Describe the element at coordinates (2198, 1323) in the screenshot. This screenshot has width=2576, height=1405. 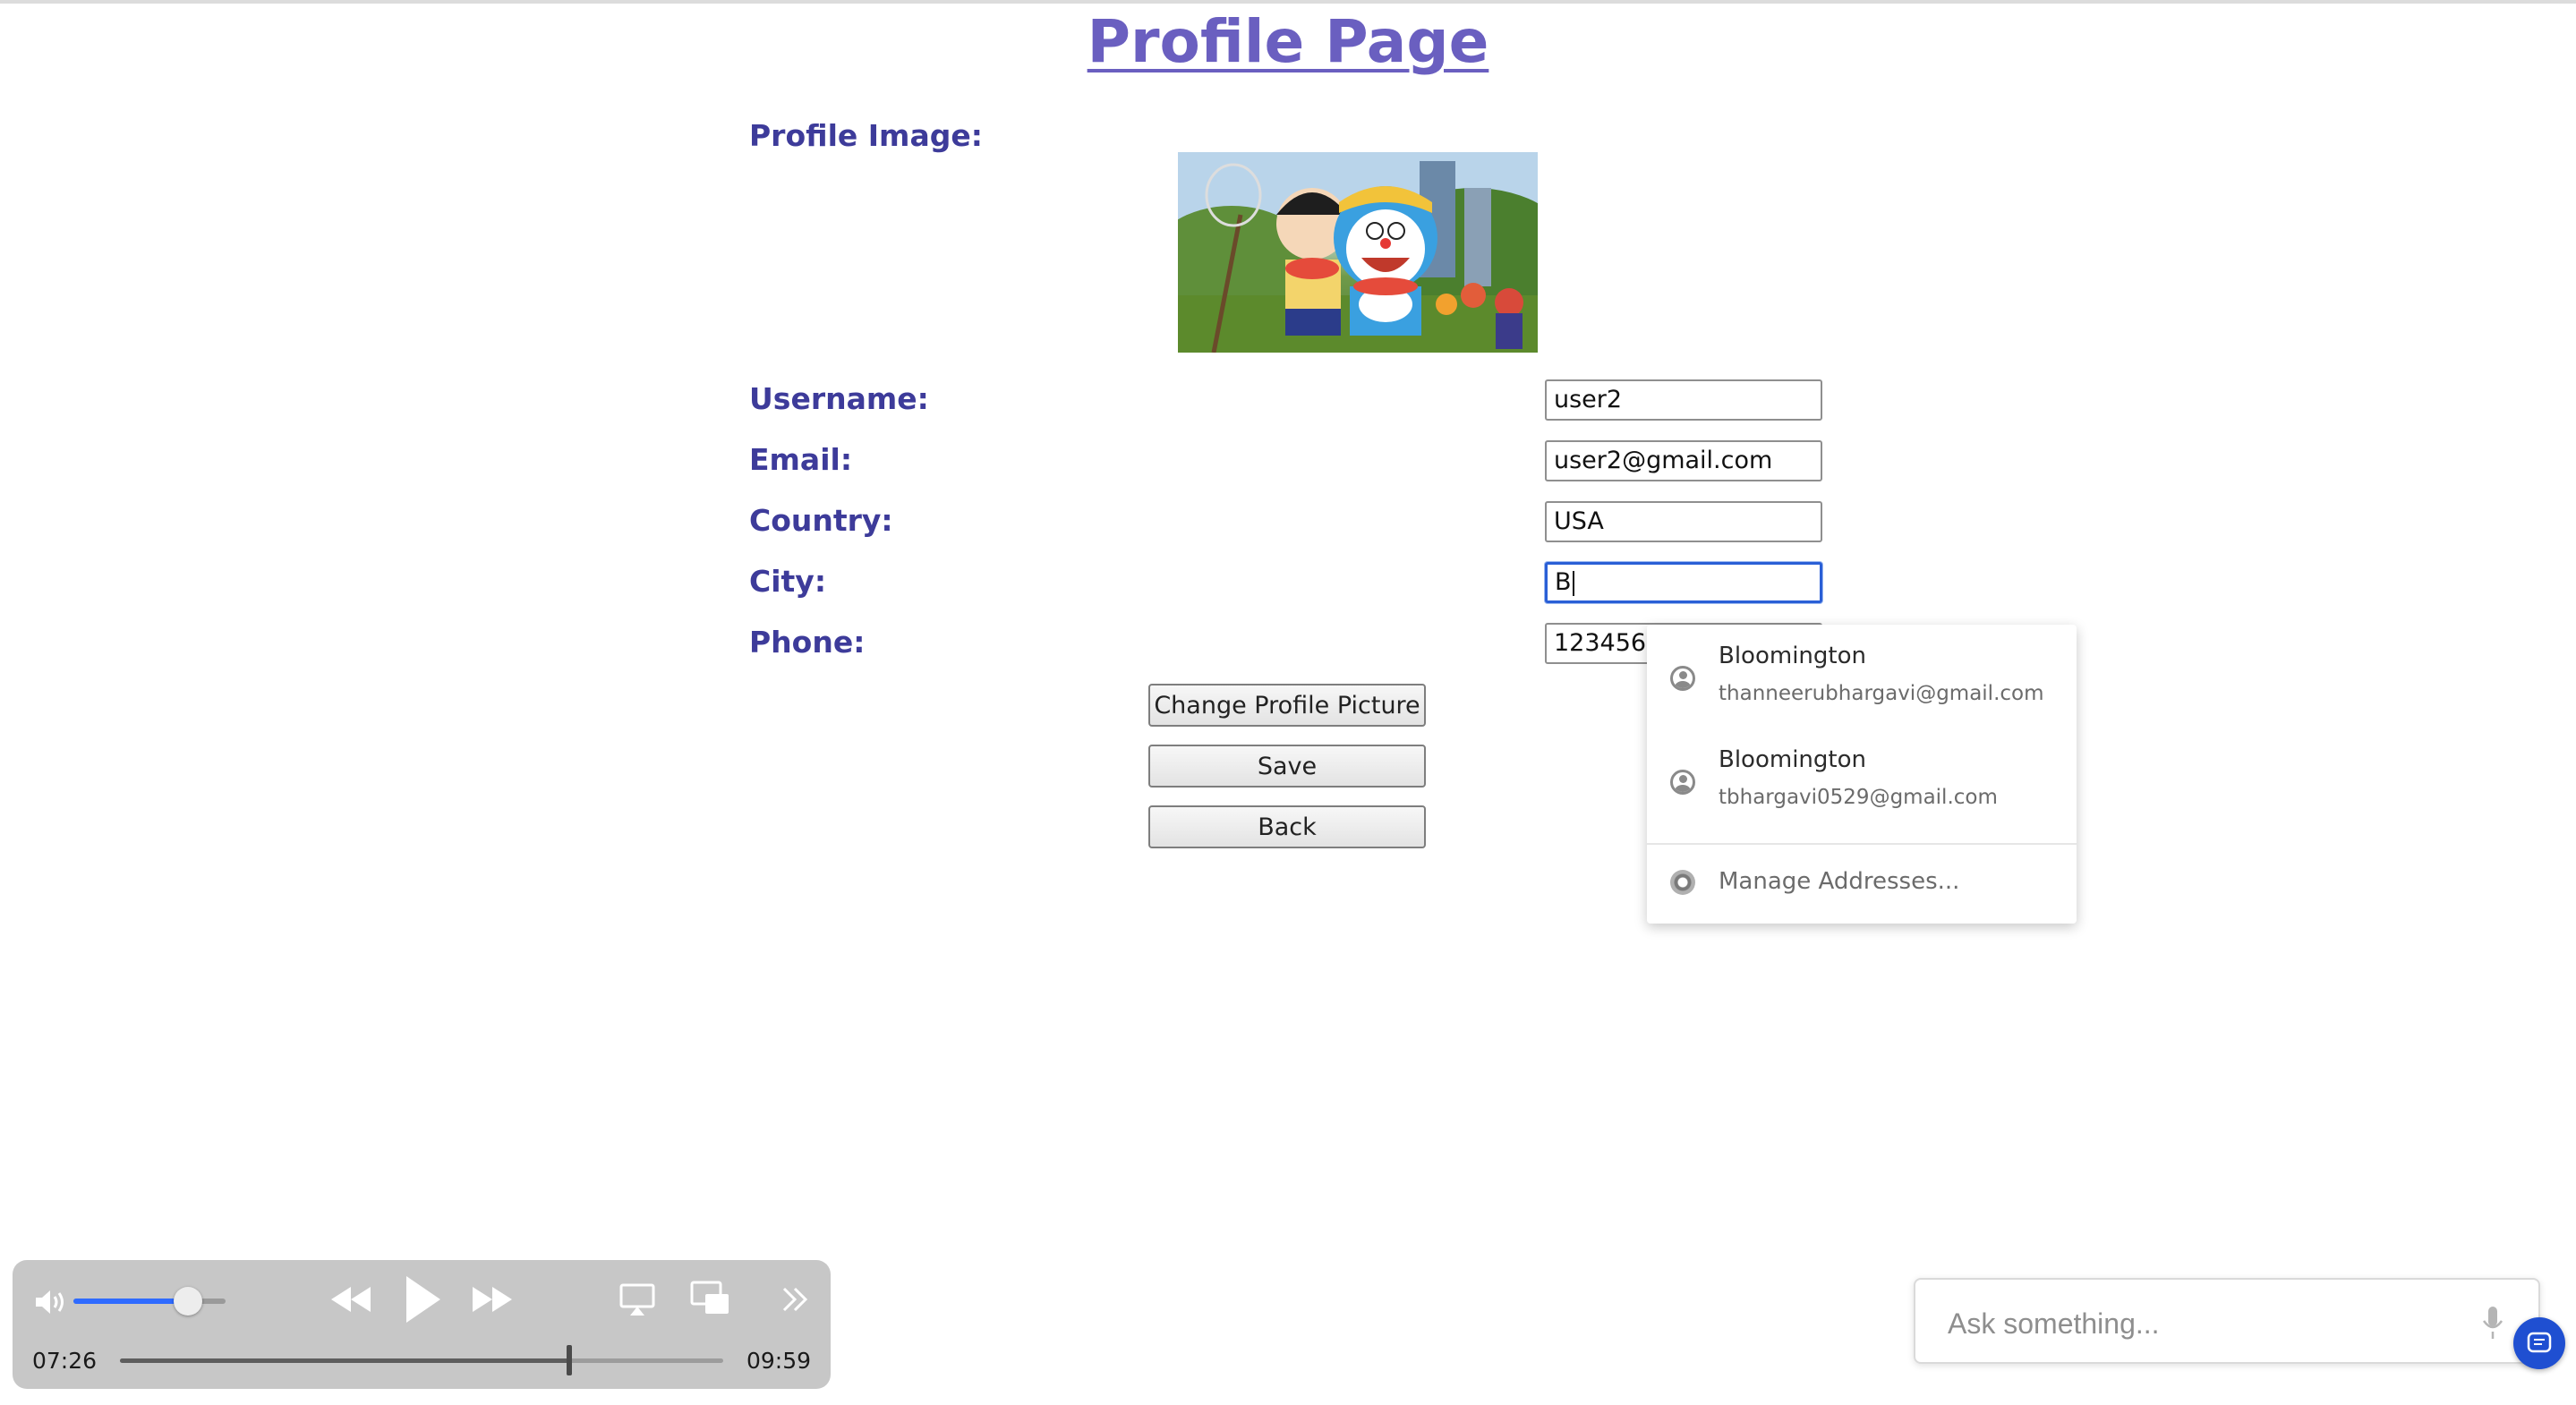
I see `ask-input` at that location.